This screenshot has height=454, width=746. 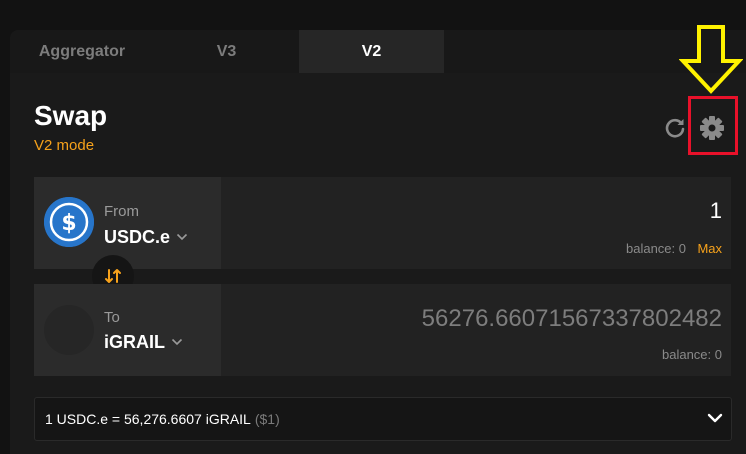 I want to click on refresh-button, so click(x=675, y=128).